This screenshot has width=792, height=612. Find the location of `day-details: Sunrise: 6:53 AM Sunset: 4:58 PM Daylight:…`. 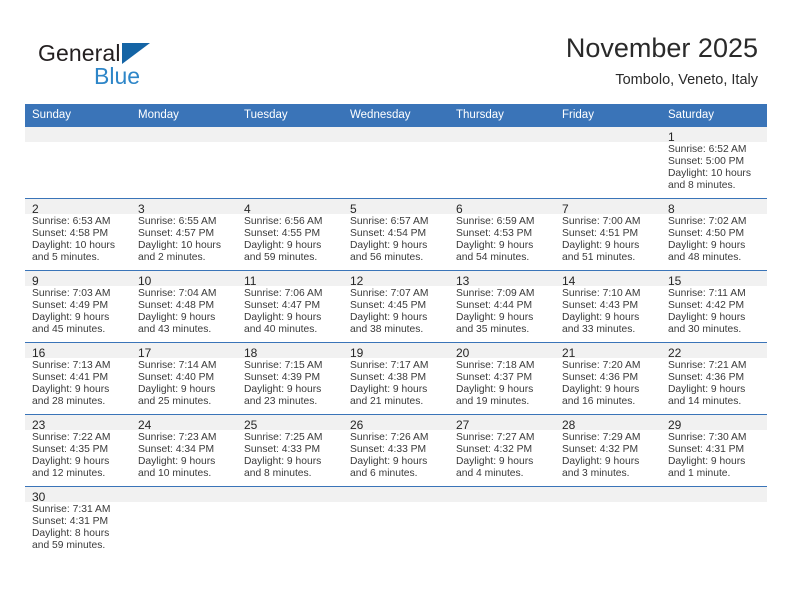

day-details: Sunrise: 6:53 AM Sunset: 4:58 PM Daylight:… is located at coordinates (78, 239).